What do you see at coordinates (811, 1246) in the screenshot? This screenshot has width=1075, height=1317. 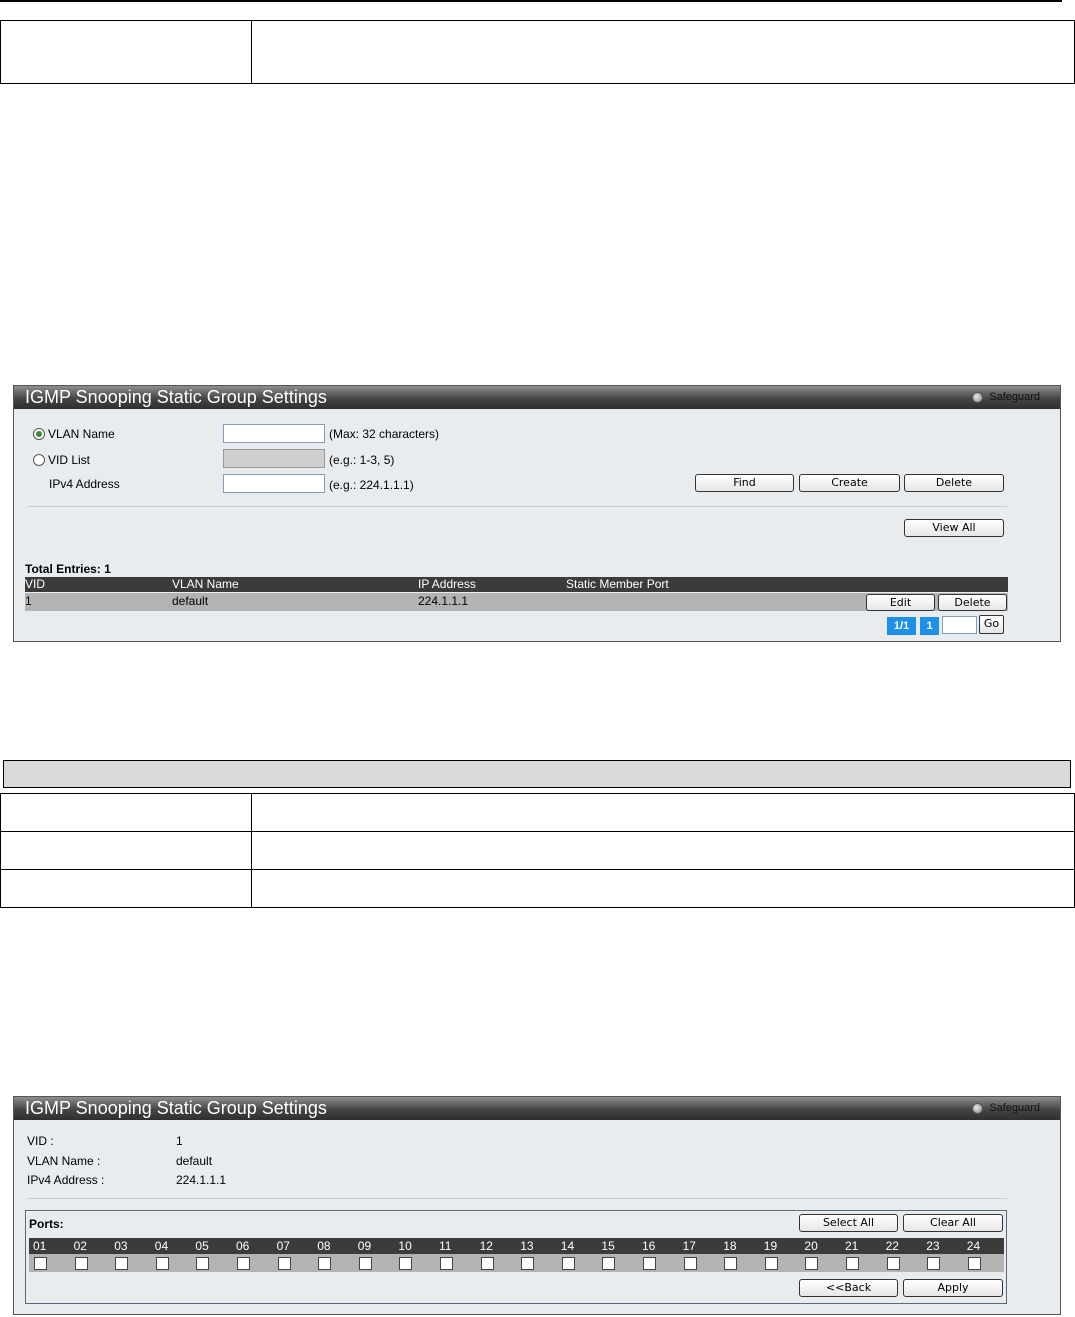 I see `port-number-20: 20` at bounding box center [811, 1246].